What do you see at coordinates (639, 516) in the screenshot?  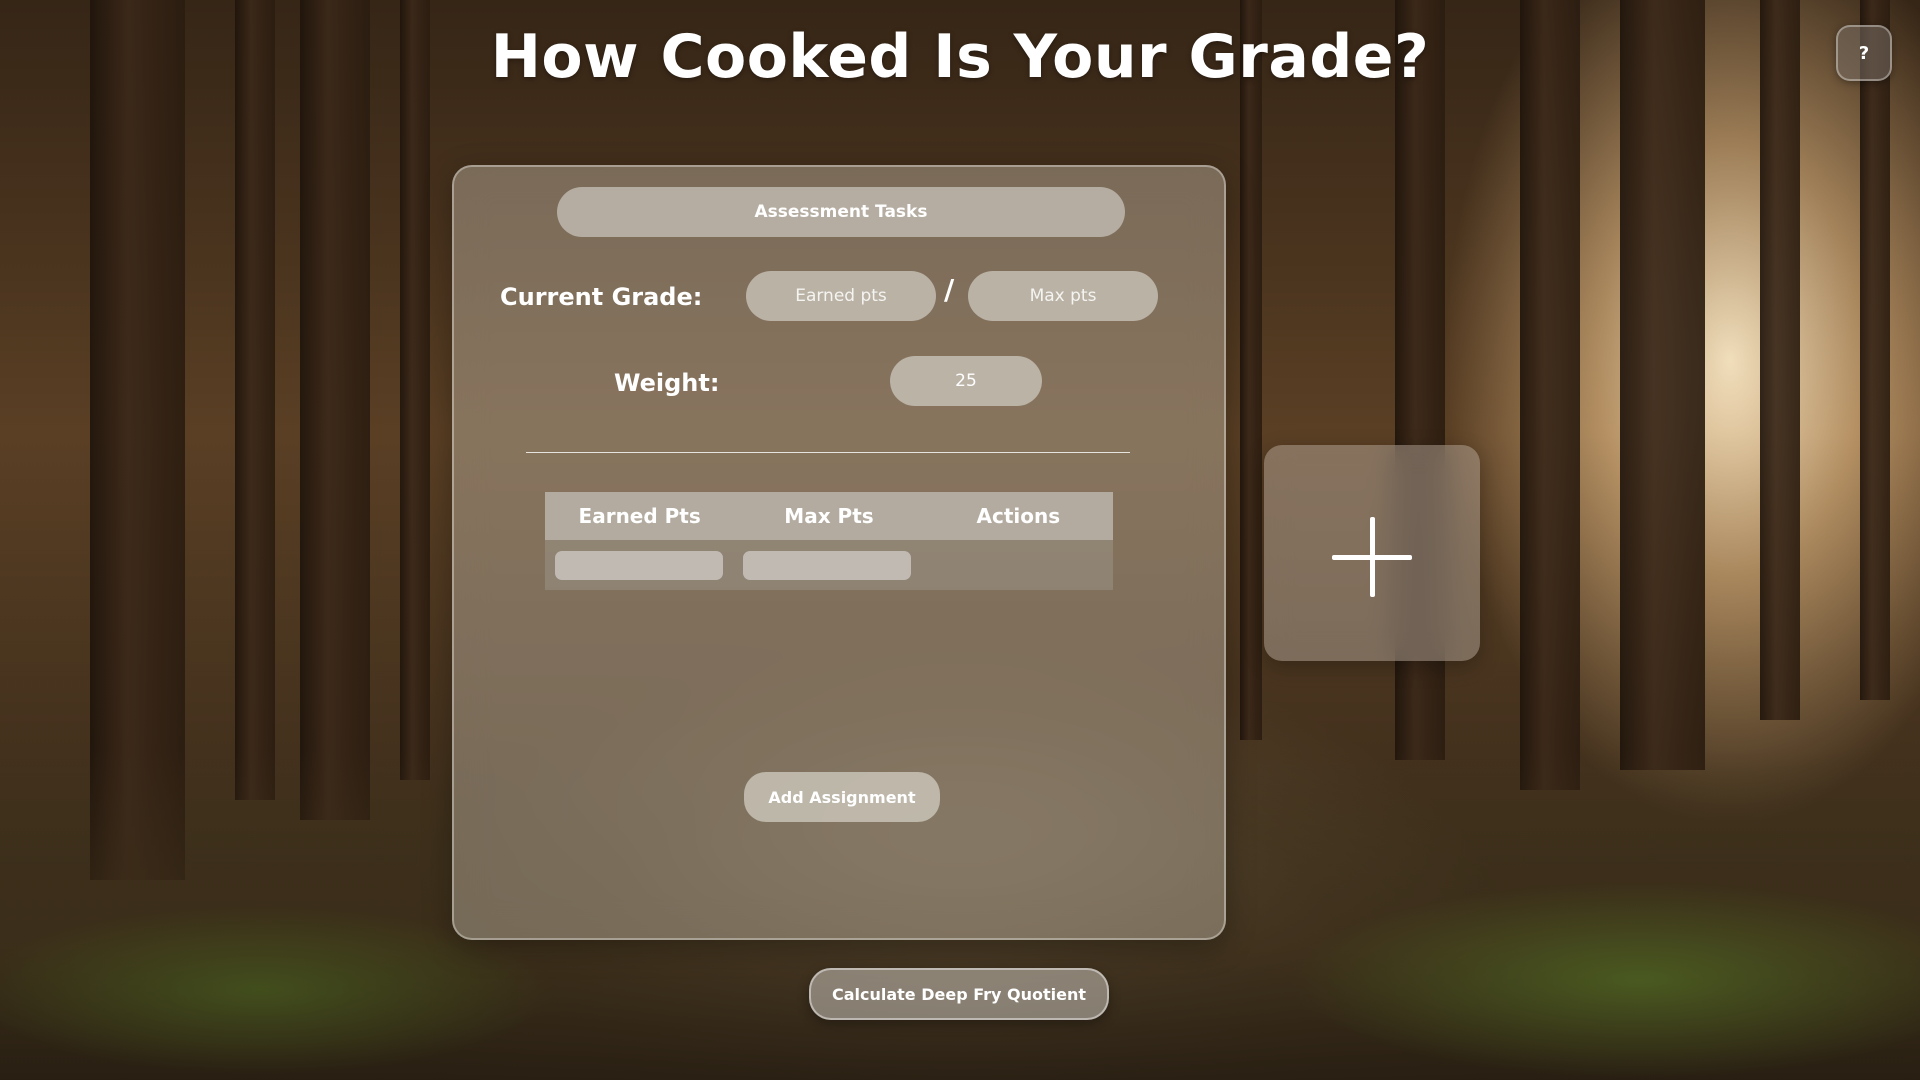 I see `column-header-earned: Earned Pts` at bounding box center [639, 516].